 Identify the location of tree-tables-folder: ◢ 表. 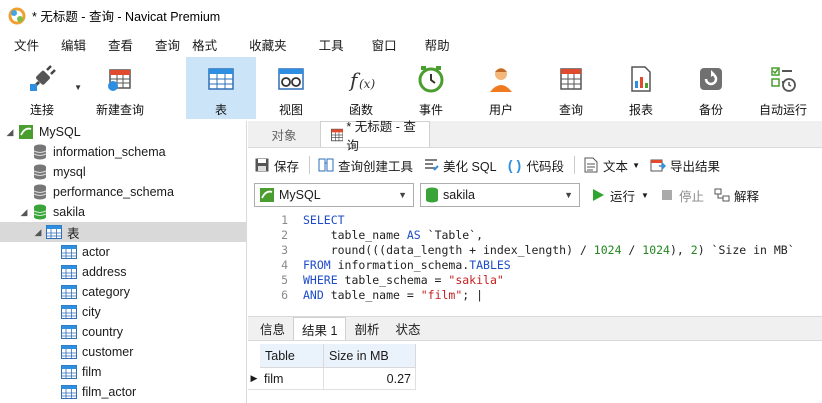
(123, 232).